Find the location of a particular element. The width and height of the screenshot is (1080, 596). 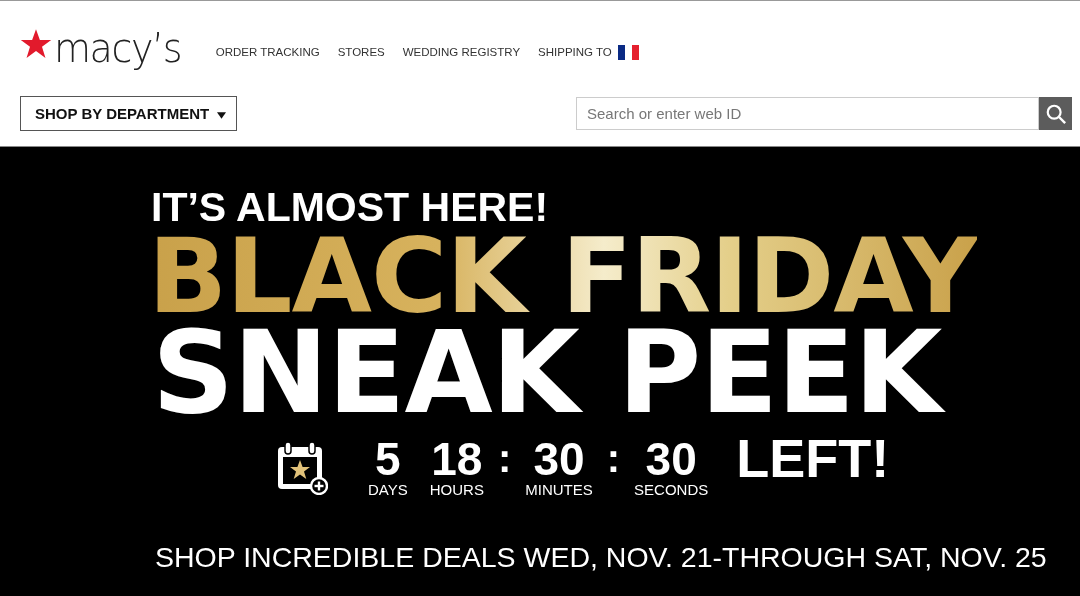

search-button is located at coordinates (1055, 113).